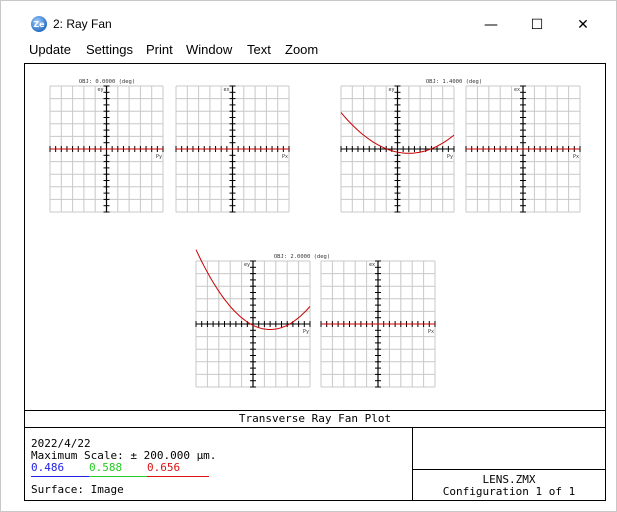  Describe the element at coordinates (509, 491) in the screenshot. I see `configuration-label: Configuration 1 of 1` at that location.